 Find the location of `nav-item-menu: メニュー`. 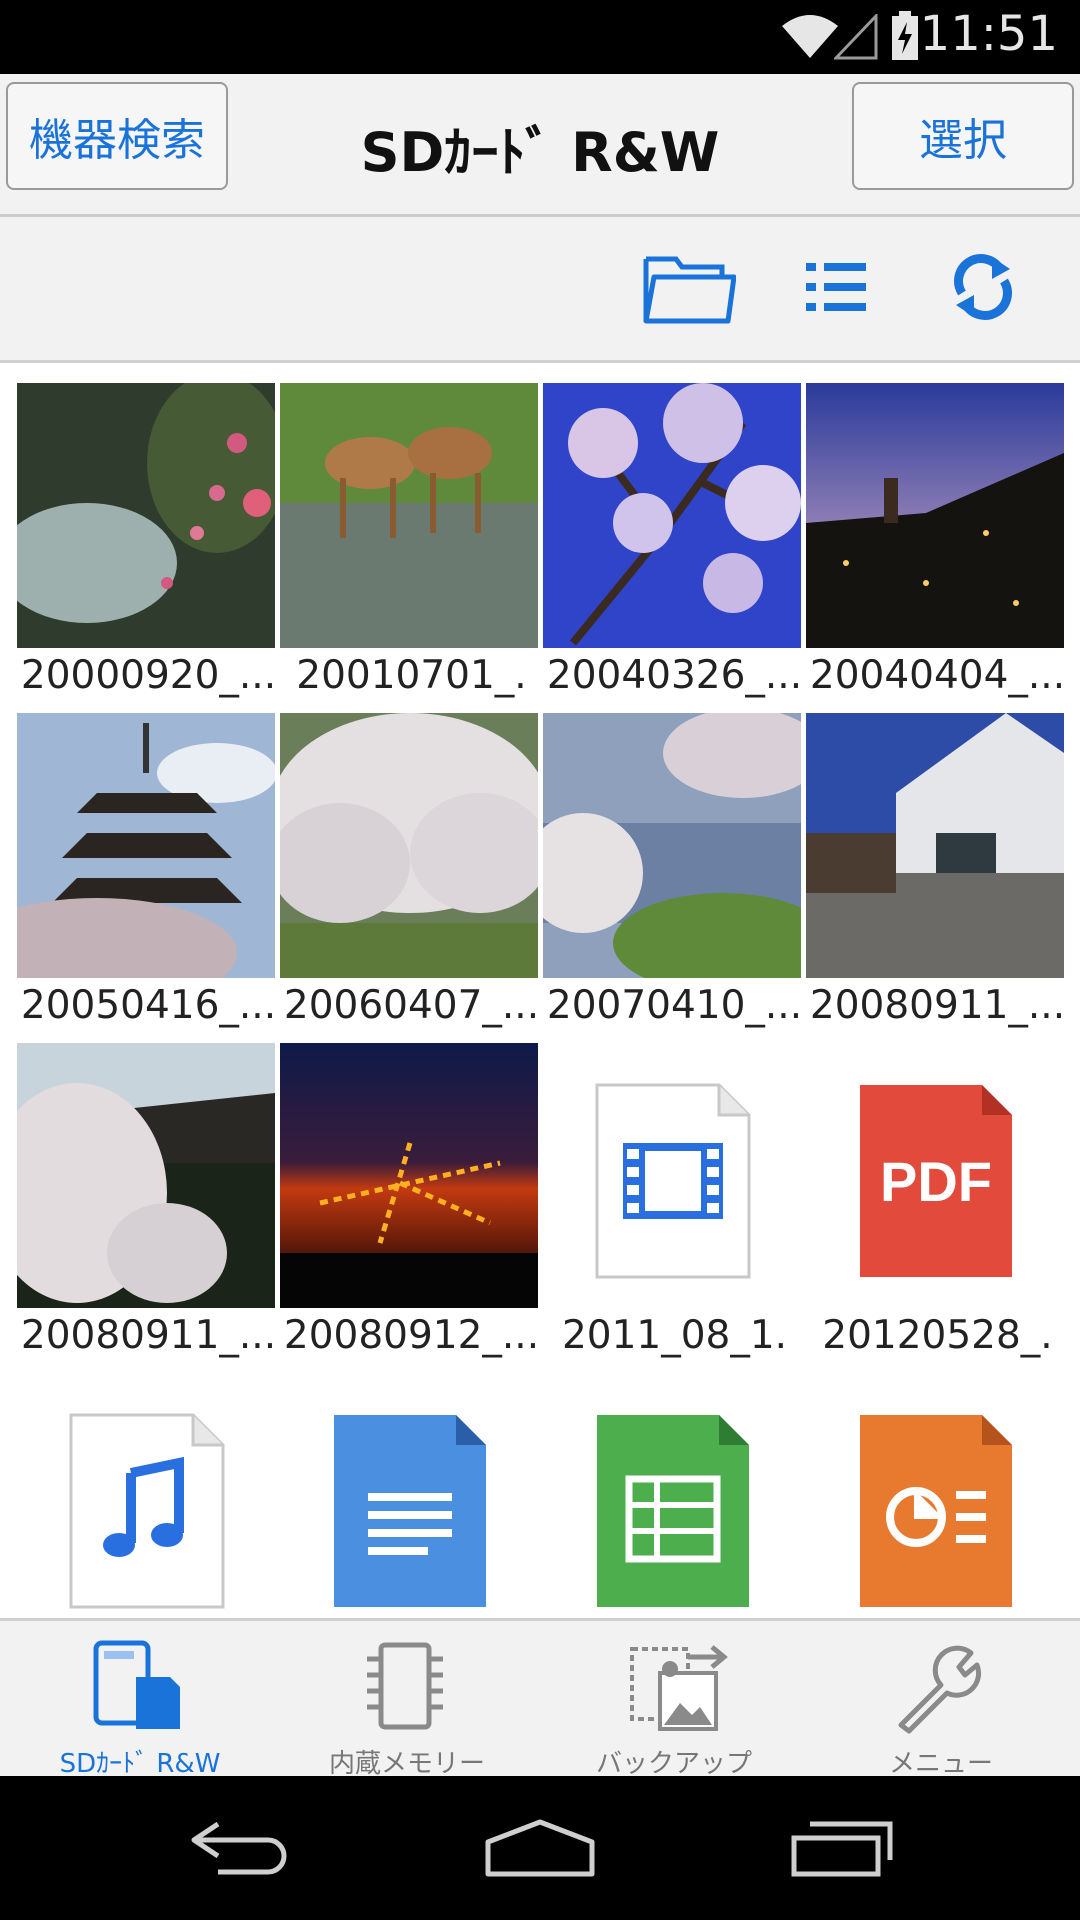

nav-item-menu: メニュー is located at coordinates (941, 1700).